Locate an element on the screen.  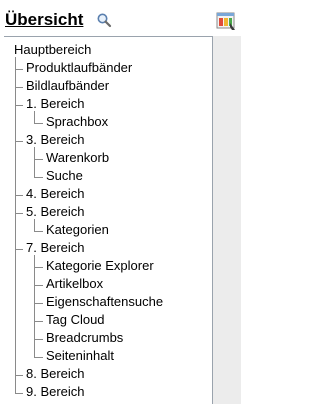
window-app-icon is located at coordinates (226, 21).